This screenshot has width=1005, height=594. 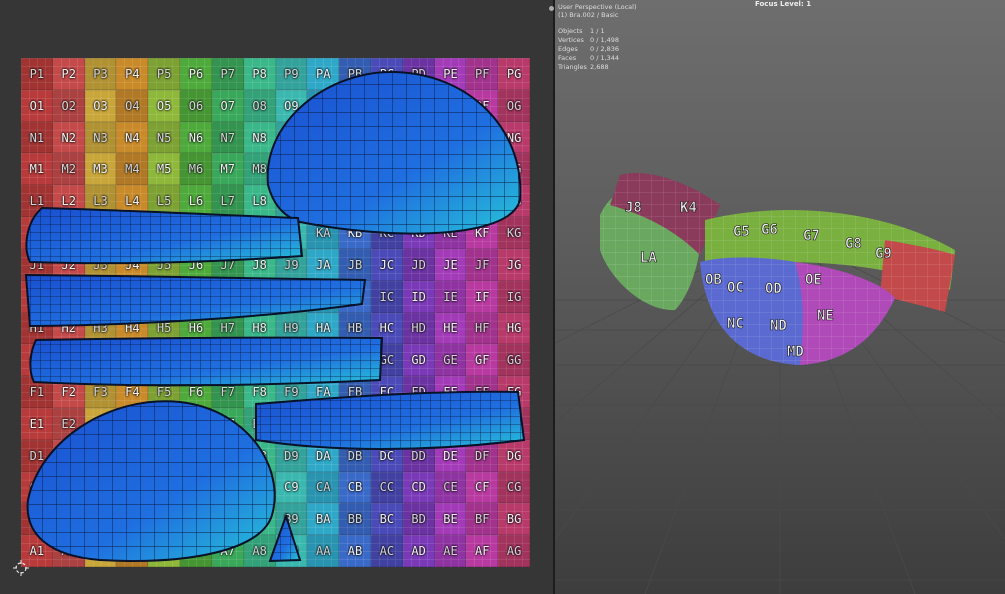 I want to click on uv-tile-label: G1, so click(x=37, y=360).